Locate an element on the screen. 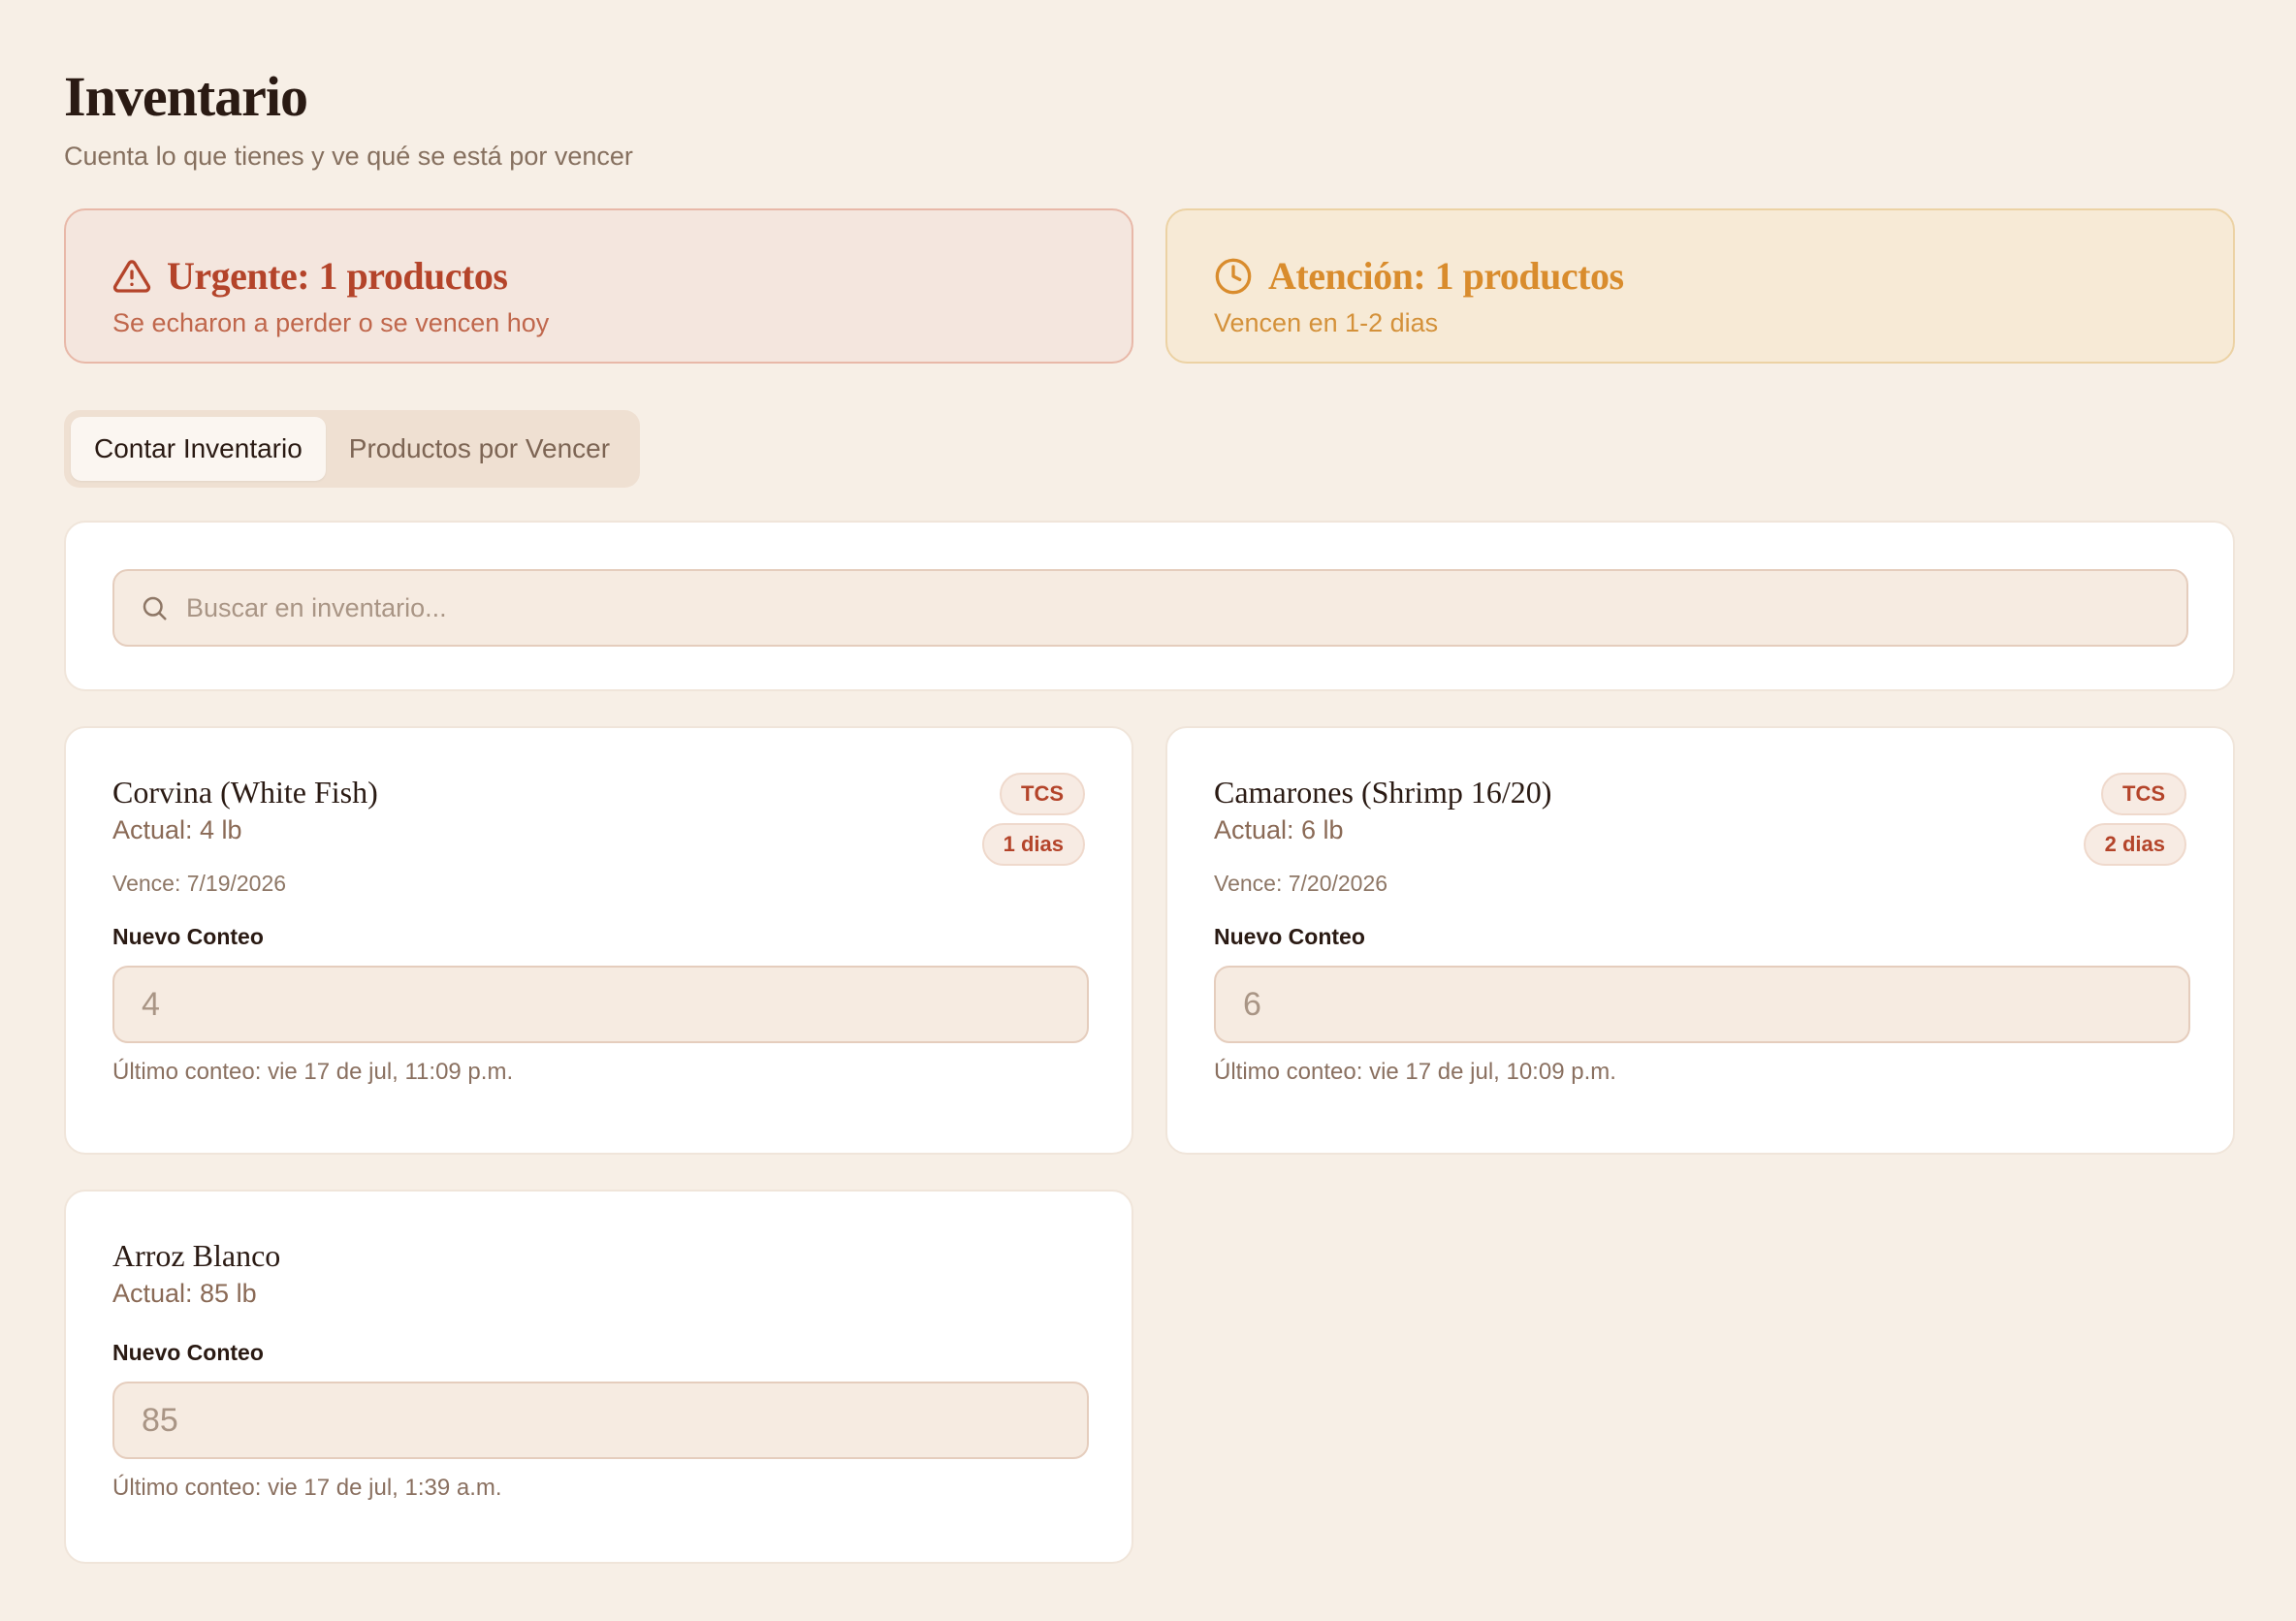  search-box is located at coordinates (1150, 608).